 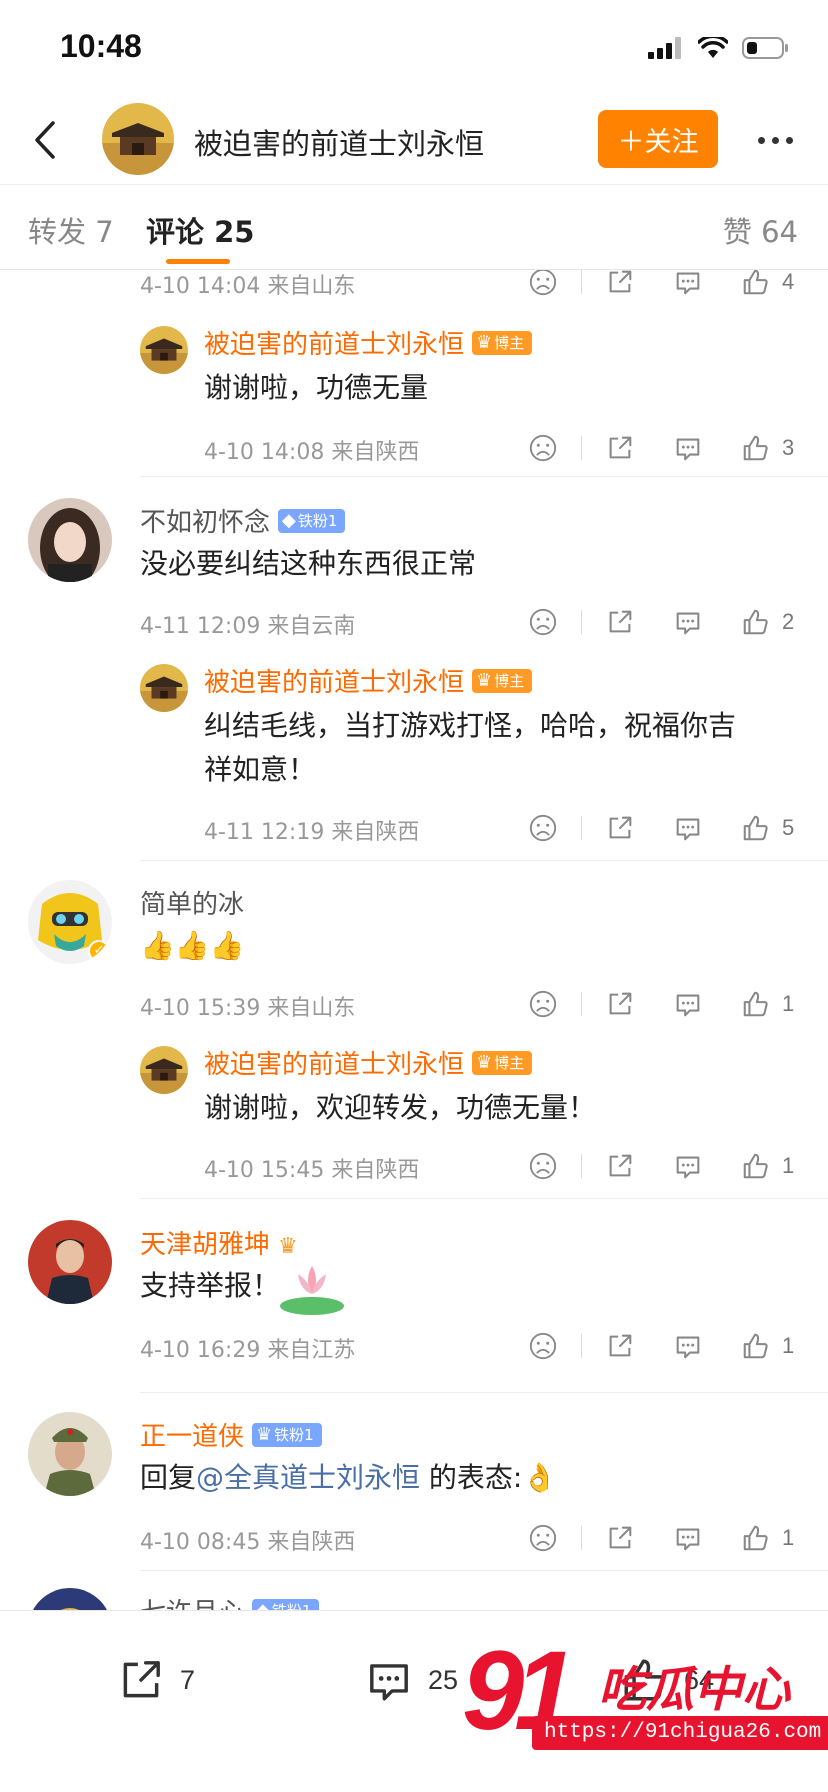 I want to click on battery-icon, so click(x=765, y=48).